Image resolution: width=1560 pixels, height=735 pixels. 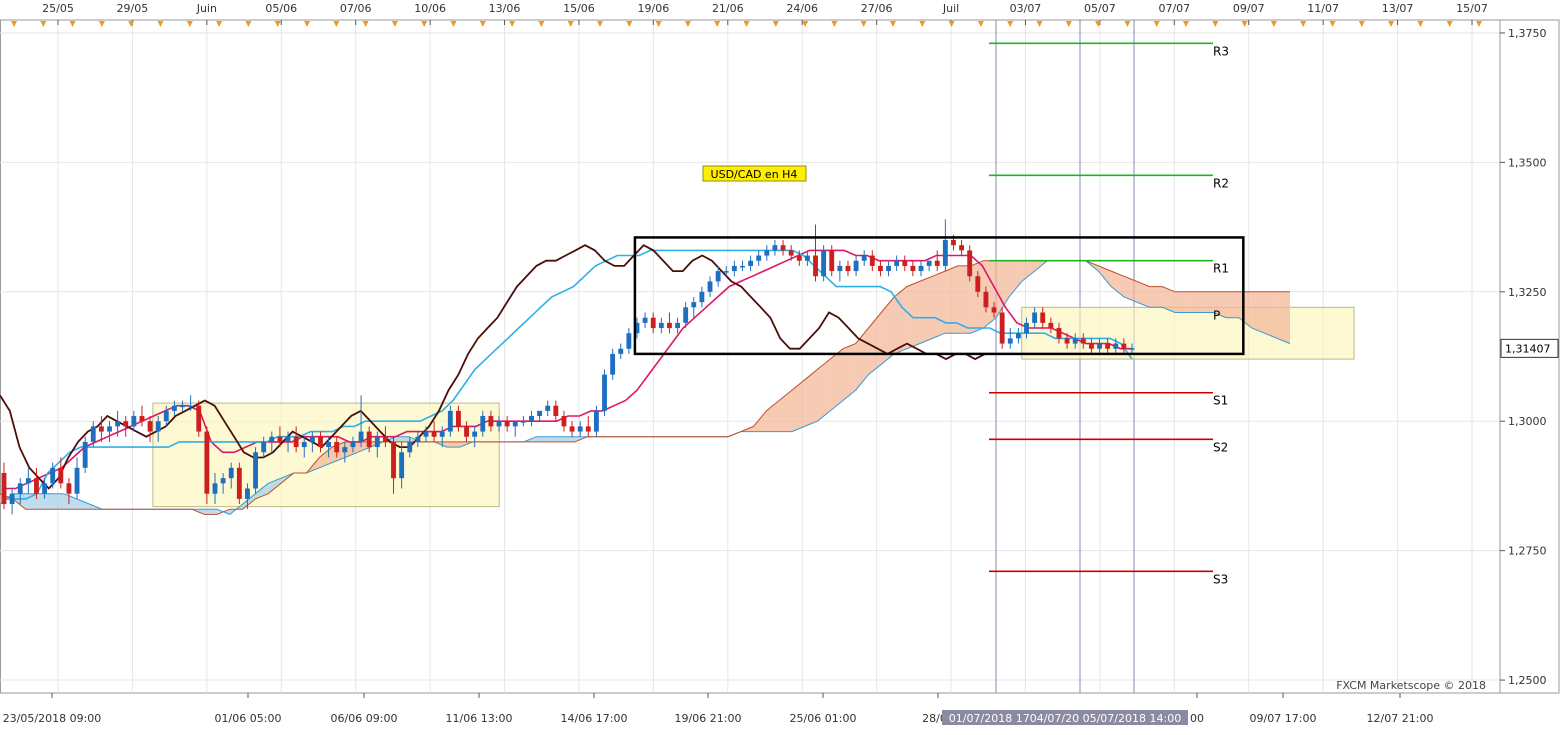 What do you see at coordinates (1174, 8) in the screenshot?
I see `top-date-label: 07/07` at bounding box center [1174, 8].